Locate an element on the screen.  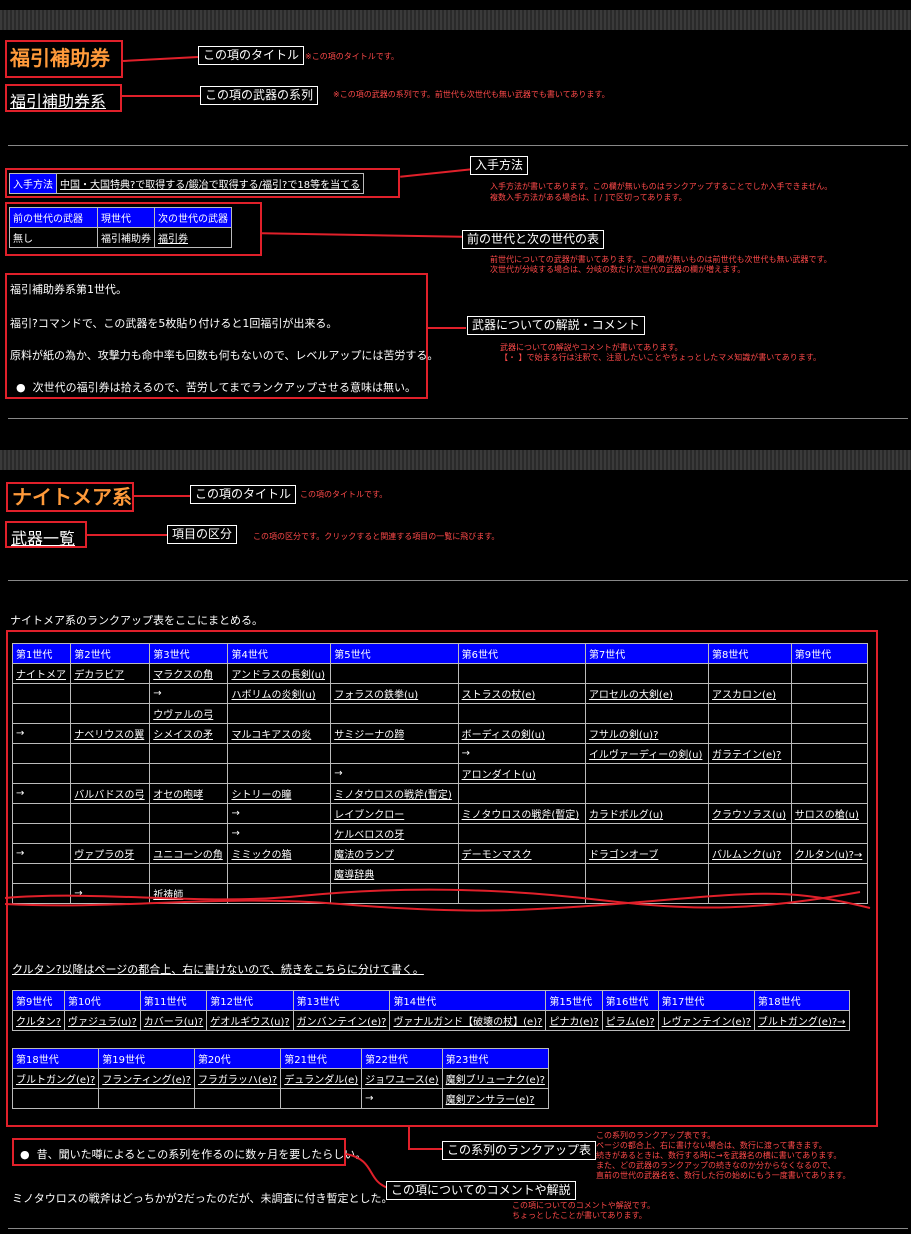
rank-header-cell: 第18世代 is located at coordinates (55, 1058).